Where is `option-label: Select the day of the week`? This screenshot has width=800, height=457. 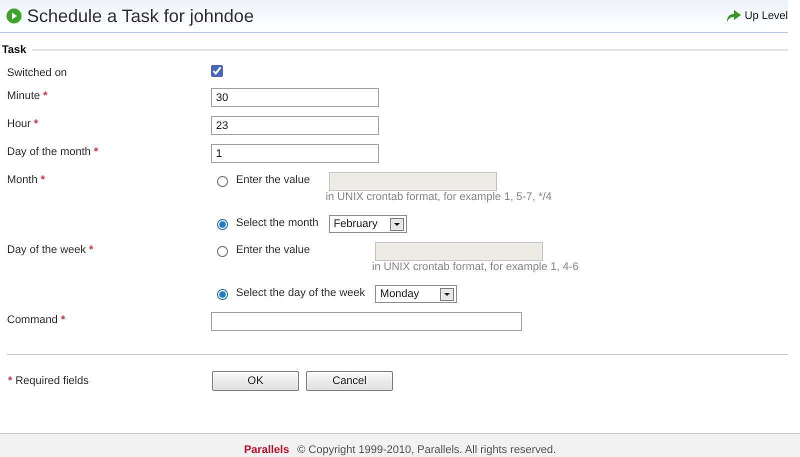
option-label: Select the day of the week is located at coordinates (301, 293).